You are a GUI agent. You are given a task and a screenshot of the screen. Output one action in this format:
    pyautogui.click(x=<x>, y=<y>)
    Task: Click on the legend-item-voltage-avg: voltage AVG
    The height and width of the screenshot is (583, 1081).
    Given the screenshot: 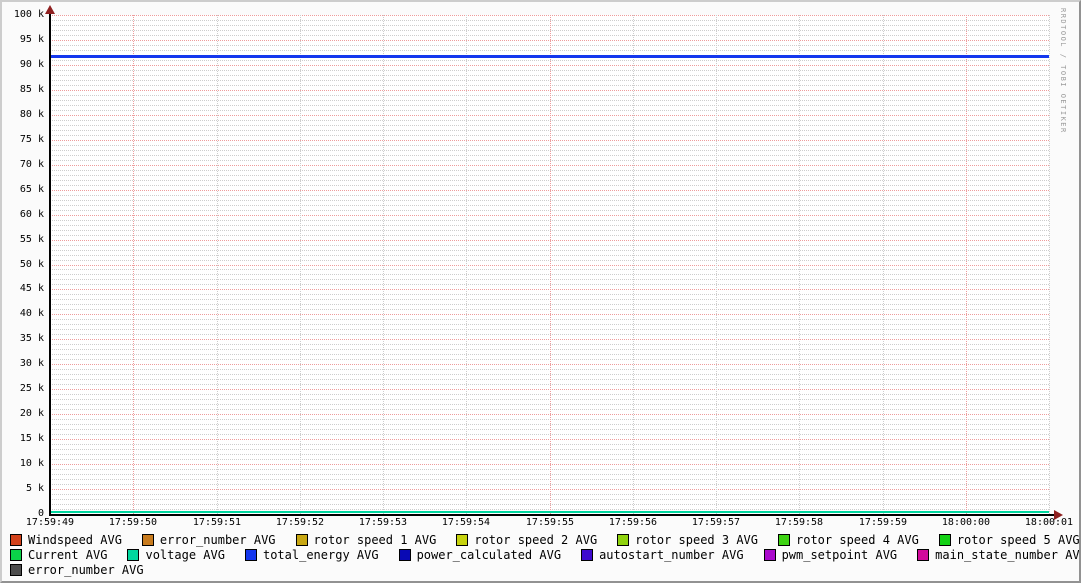 What is the action you would take?
    pyautogui.click(x=176, y=554)
    